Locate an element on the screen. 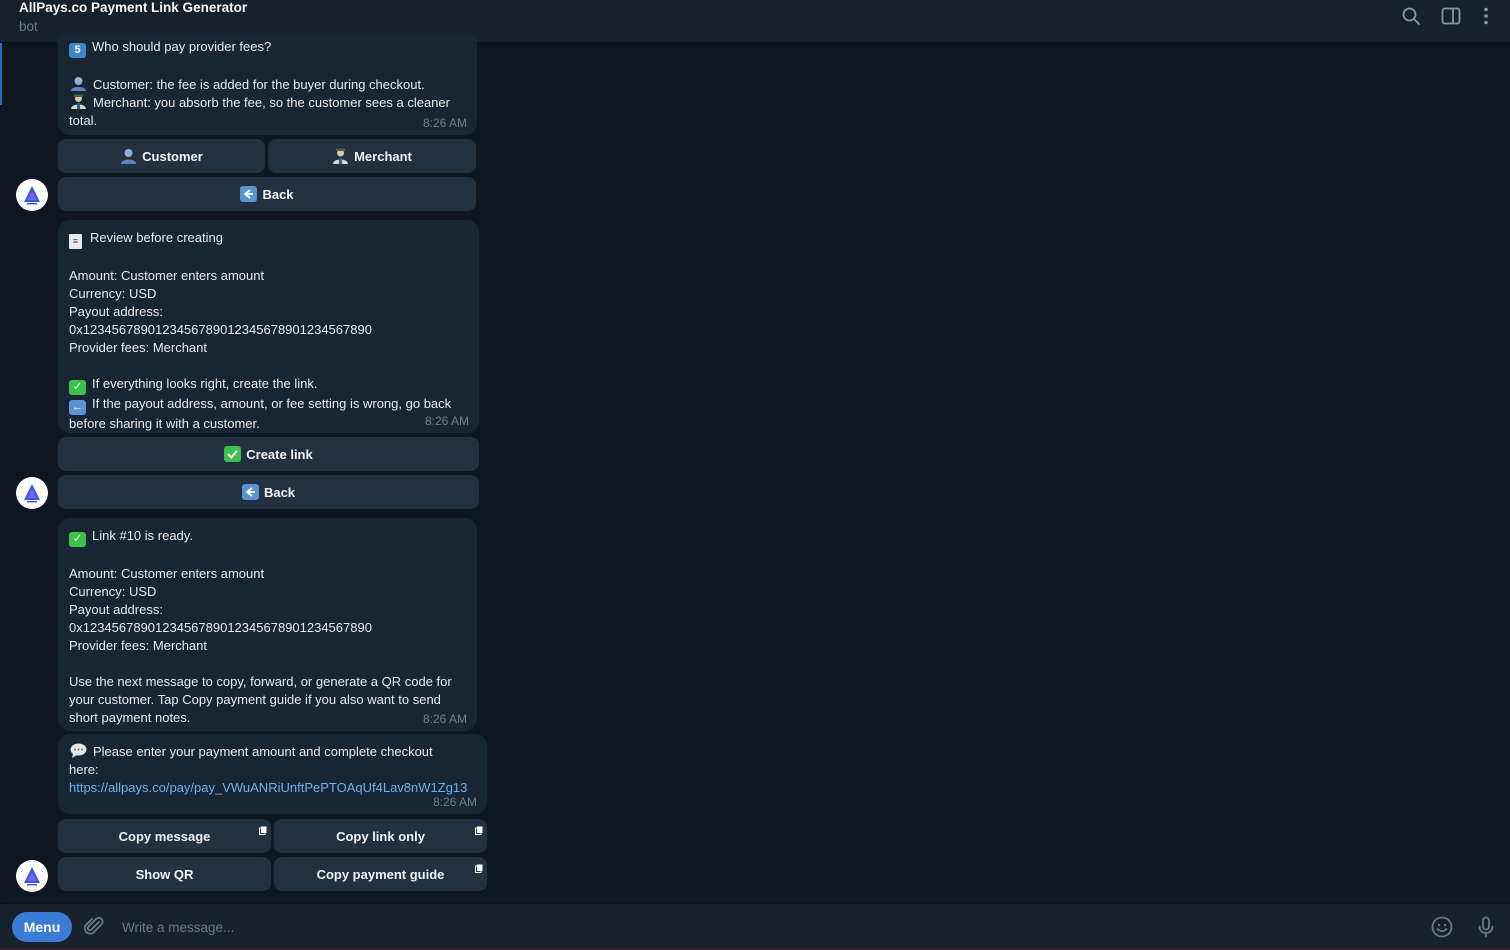  copy-message-button: Copy message is located at coordinates (164, 836).